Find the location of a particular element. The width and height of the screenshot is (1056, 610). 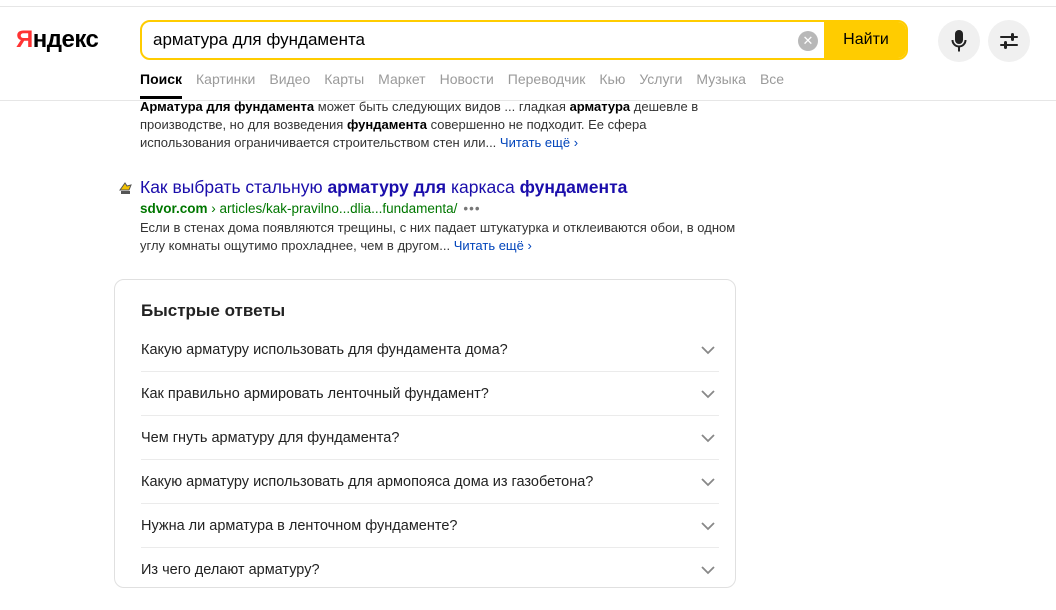

tab-all: Все is located at coordinates (772, 85).